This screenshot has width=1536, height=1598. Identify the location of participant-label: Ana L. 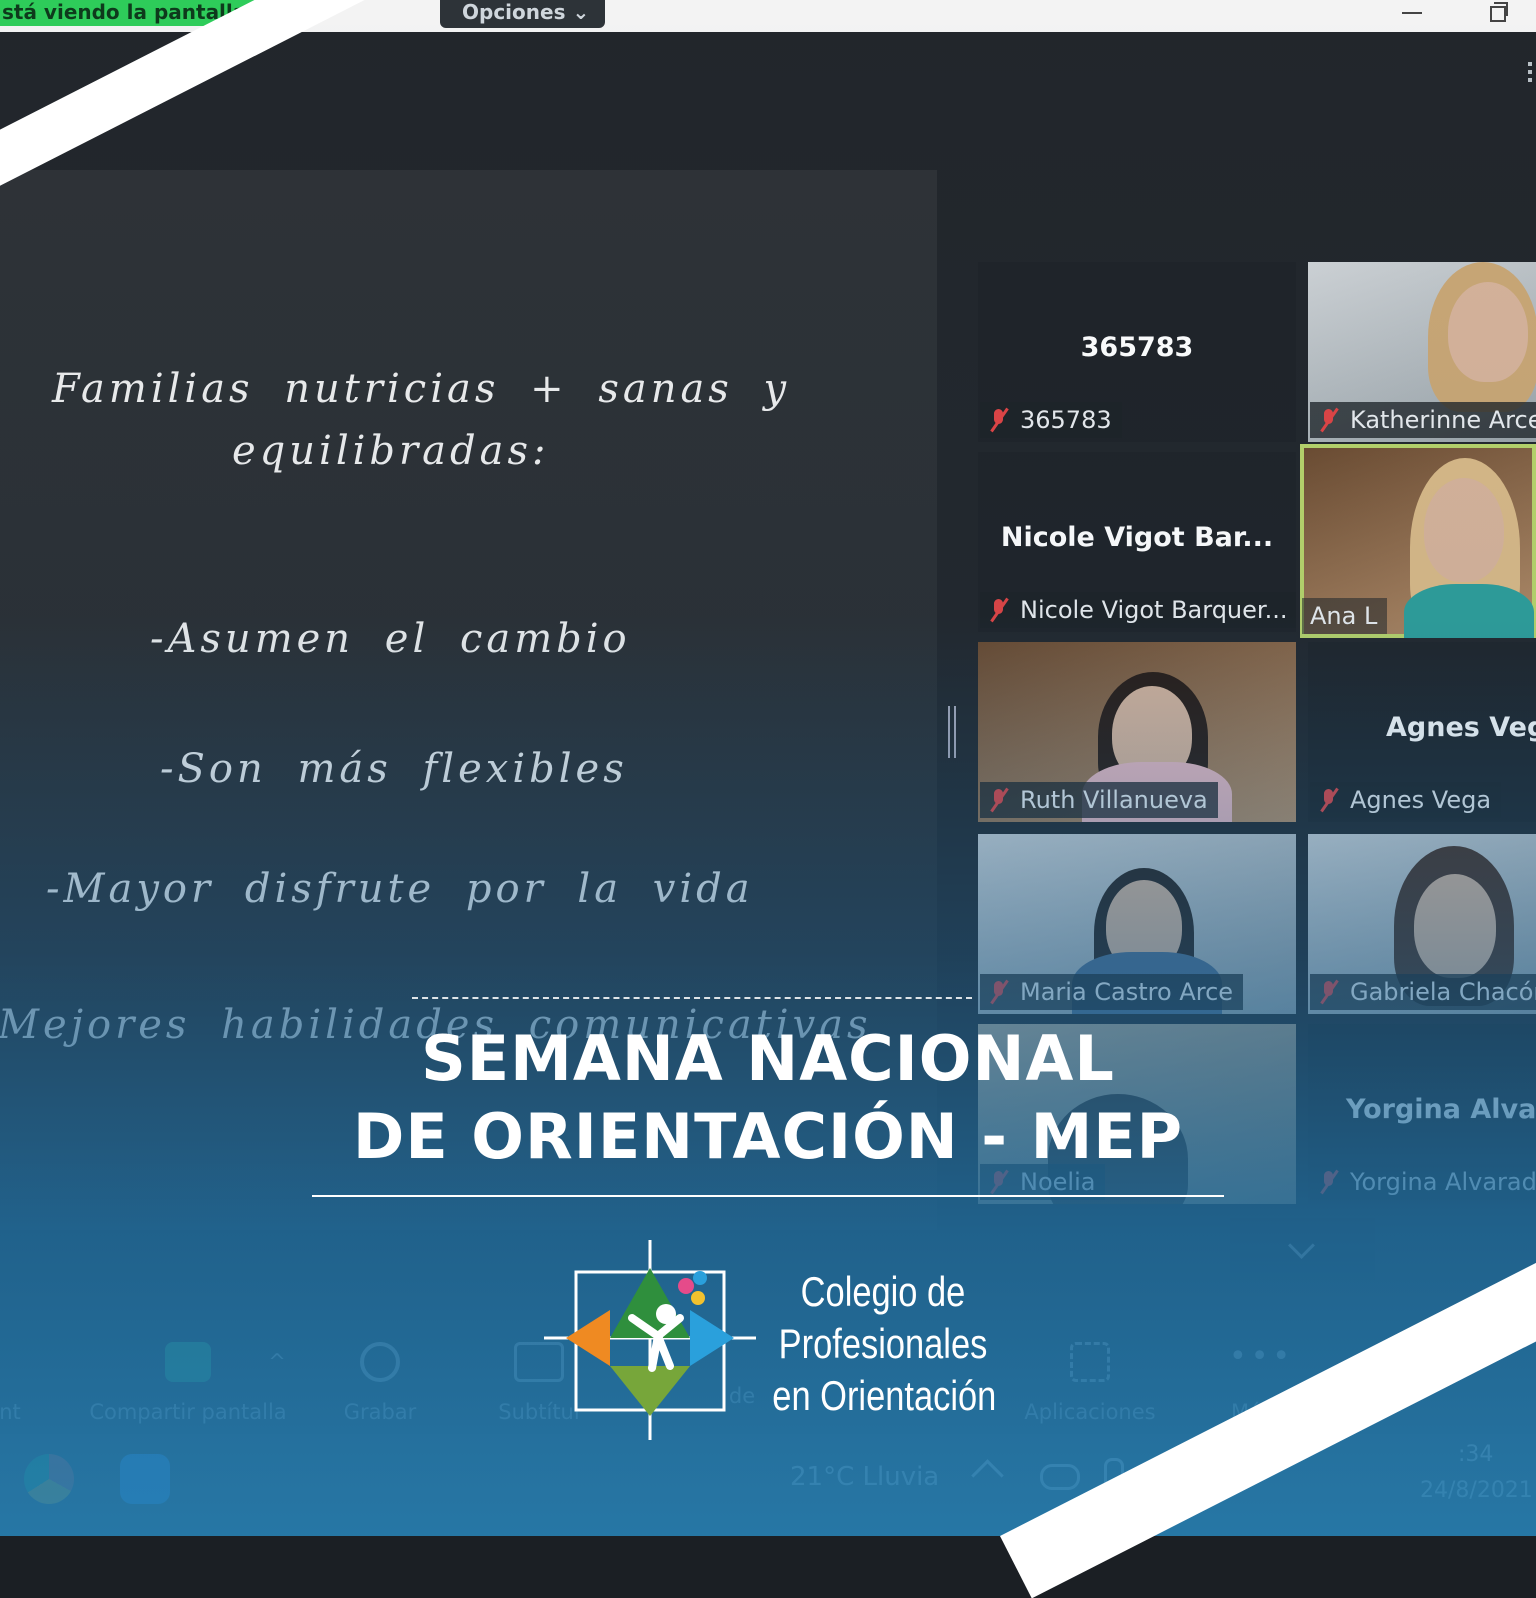
(1345, 616).